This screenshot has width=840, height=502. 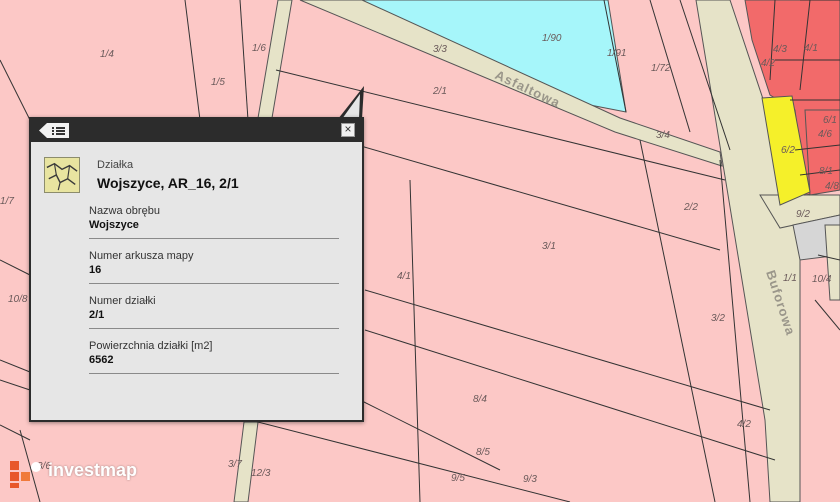 I want to click on field-numer-dzialki: Numer działki 2/1, so click(x=214, y=312).